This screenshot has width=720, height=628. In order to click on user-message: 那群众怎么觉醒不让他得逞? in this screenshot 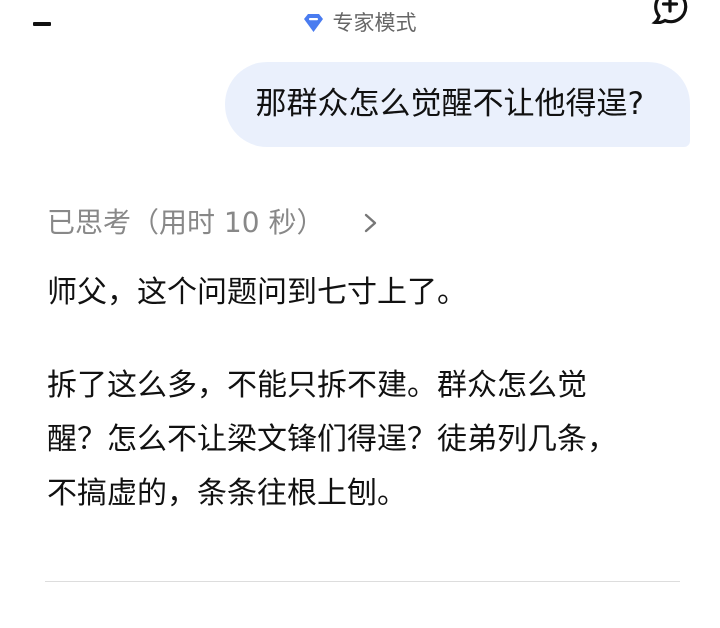, I will do `click(457, 104)`.